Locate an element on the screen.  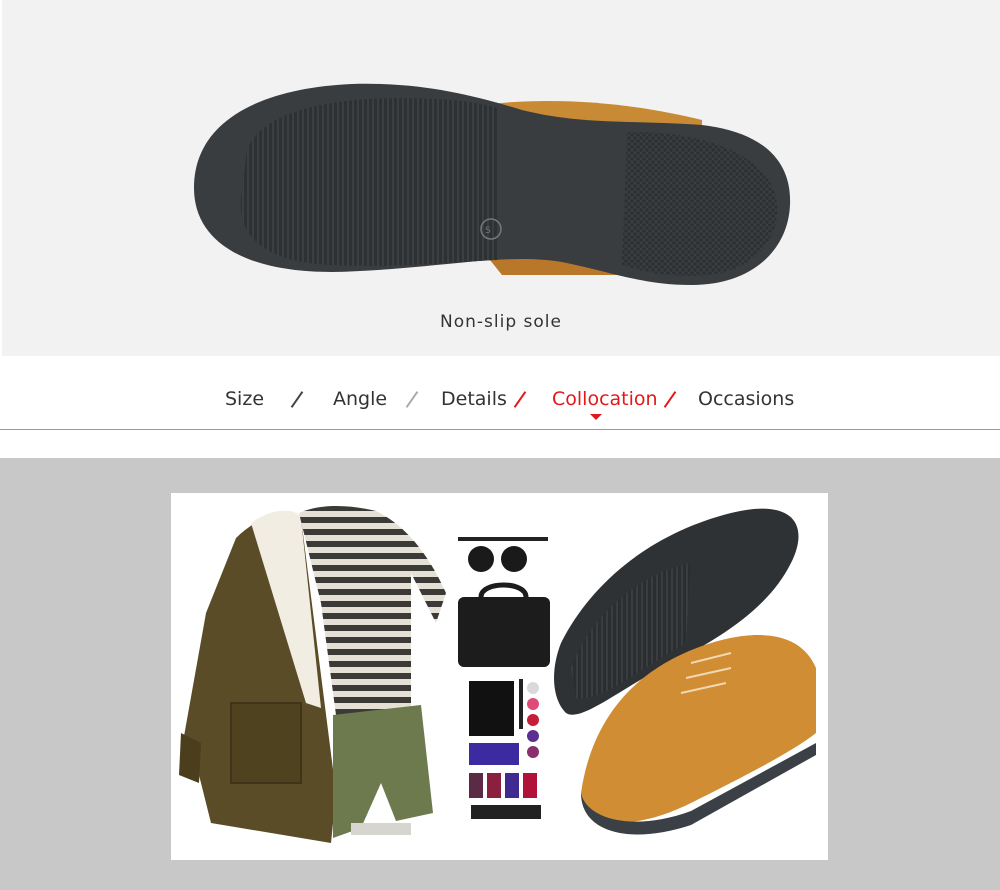
active-tab-indicator is located at coordinates (596, 417).